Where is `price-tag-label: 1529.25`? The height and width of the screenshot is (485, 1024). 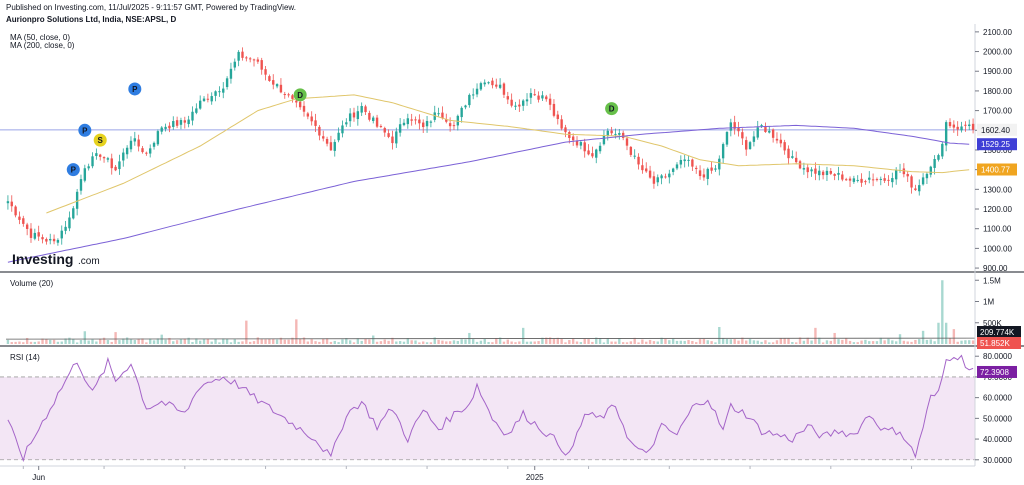
price-tag-label: 1529.25 is located at coordinates (995, 144).